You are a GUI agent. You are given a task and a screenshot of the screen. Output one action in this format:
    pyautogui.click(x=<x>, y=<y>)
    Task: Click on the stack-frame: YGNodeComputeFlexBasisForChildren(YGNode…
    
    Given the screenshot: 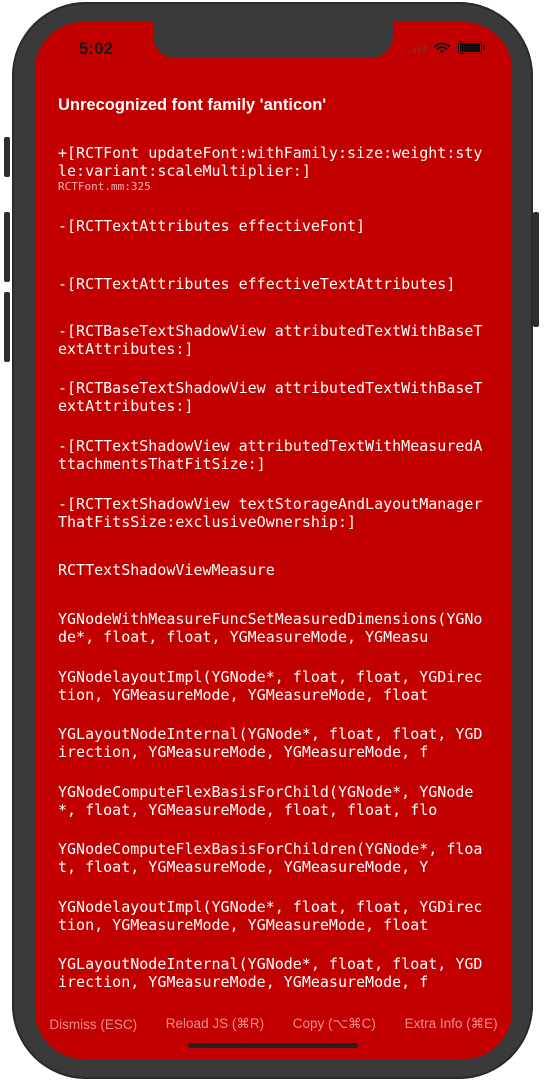 What is the action you would take?
    pyautogui.click(x=273, y=858)
    